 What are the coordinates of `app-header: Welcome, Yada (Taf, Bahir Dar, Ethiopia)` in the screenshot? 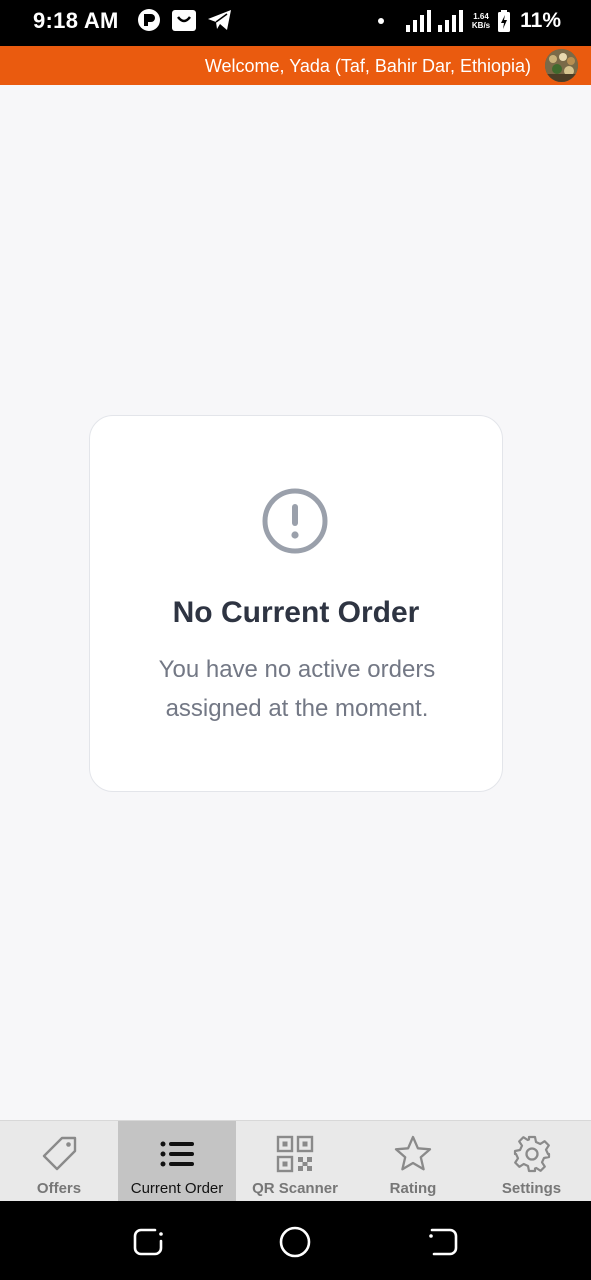 It's located at (295, 65).